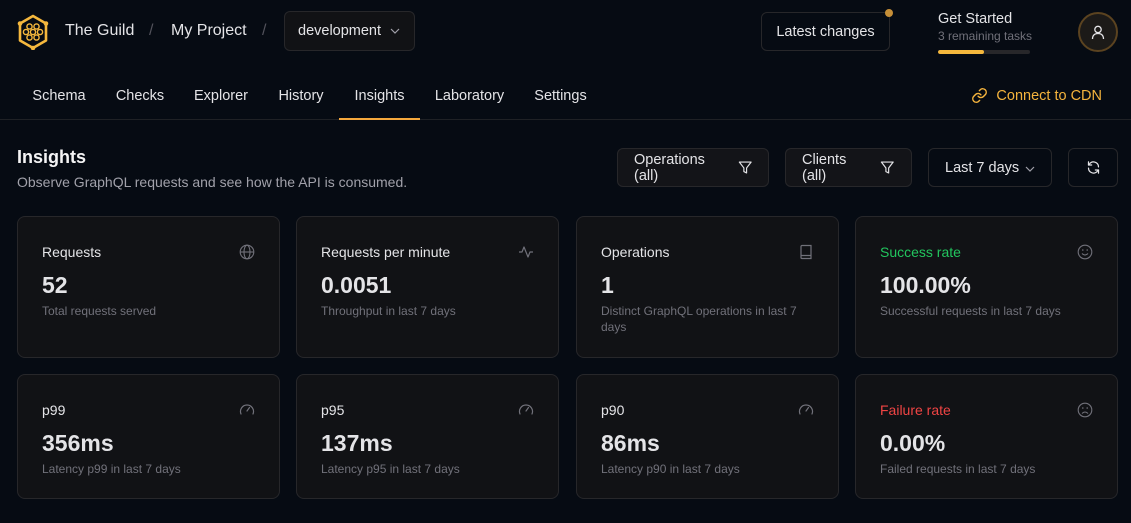  I want to click on target-select-value: development, so click(340, 31).